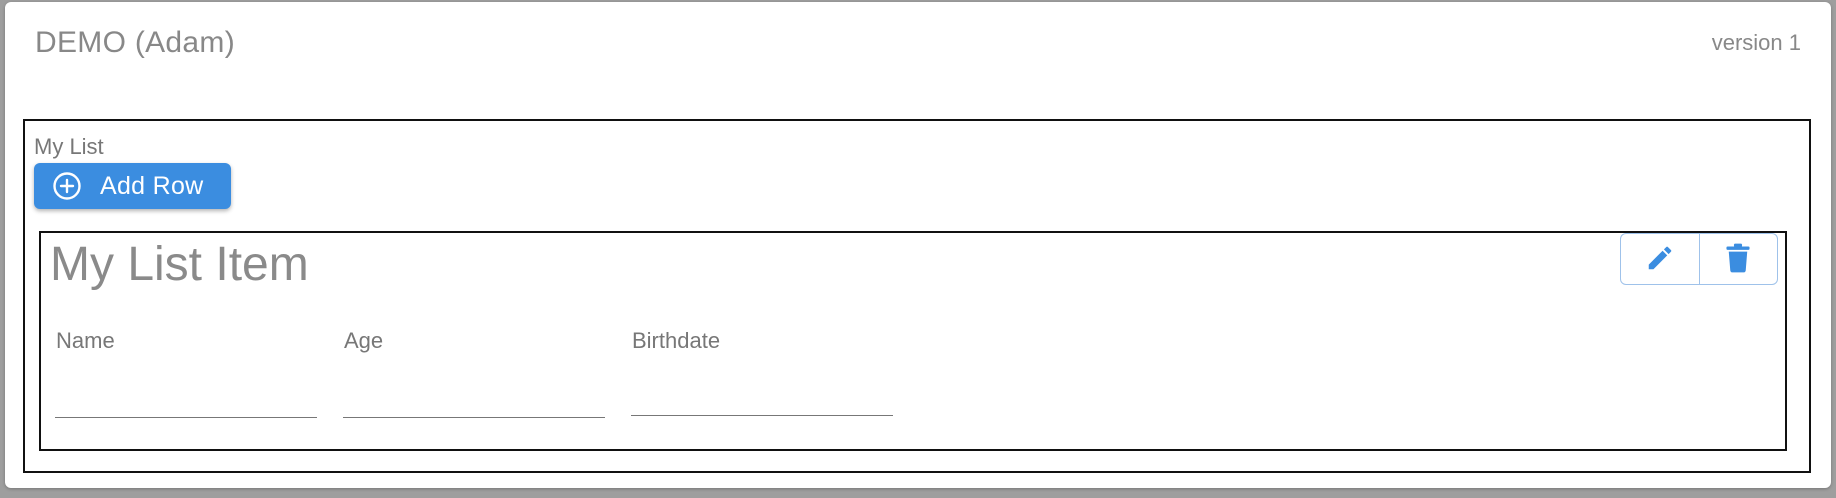  What do you see at coordinates (186, 373) in the screenshot?
I see `name-field: Name` at bounding box center [186, 373].